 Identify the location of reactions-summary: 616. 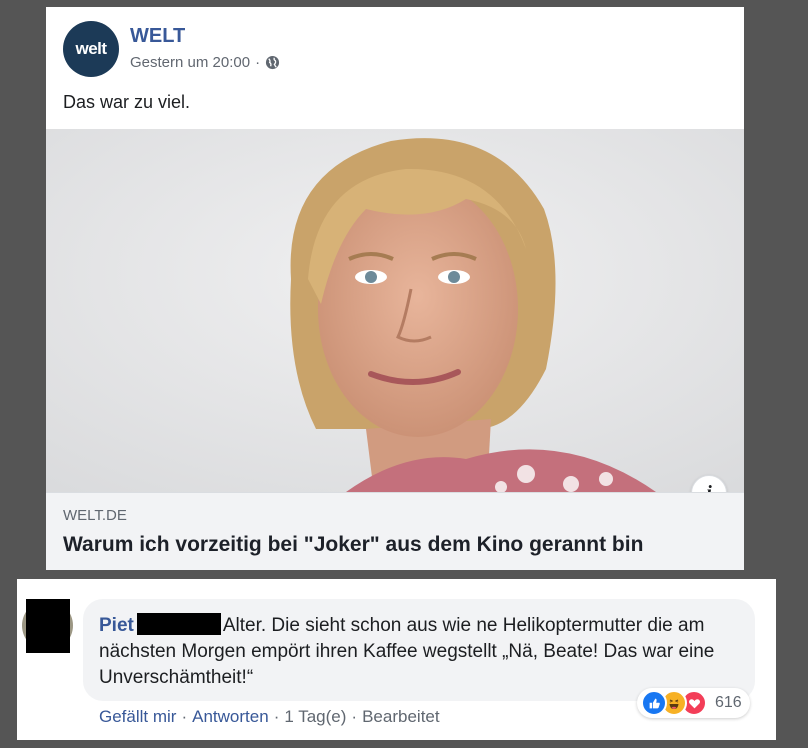
(693, 703).